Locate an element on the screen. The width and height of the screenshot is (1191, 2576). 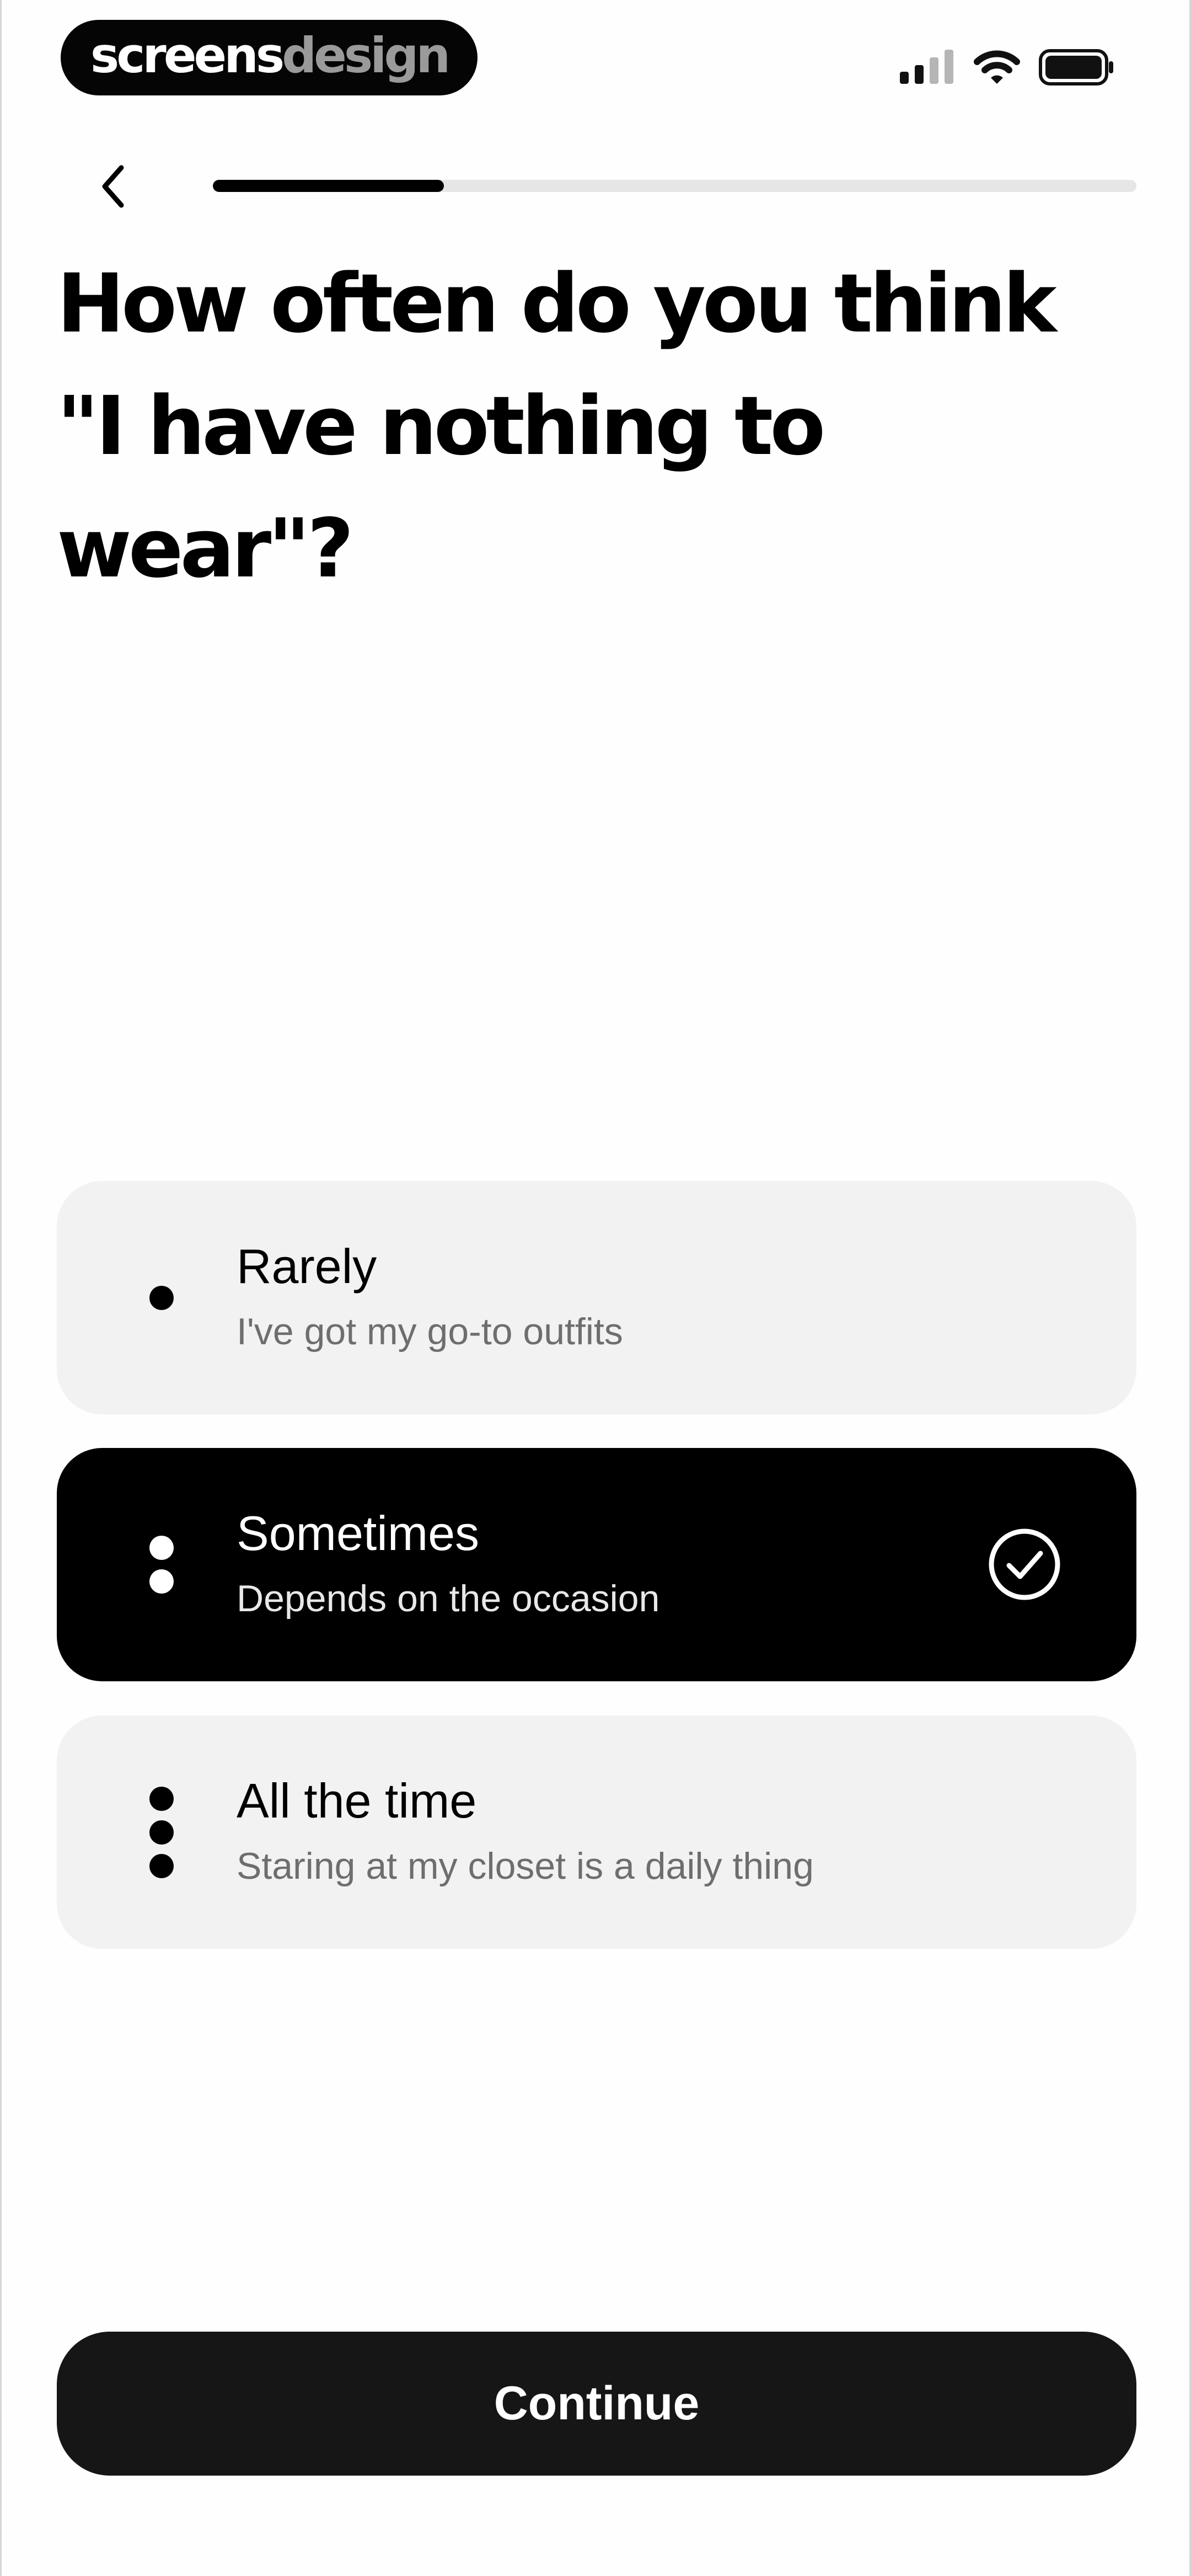
chevron-left-icon is located at coordinates (113, 186).